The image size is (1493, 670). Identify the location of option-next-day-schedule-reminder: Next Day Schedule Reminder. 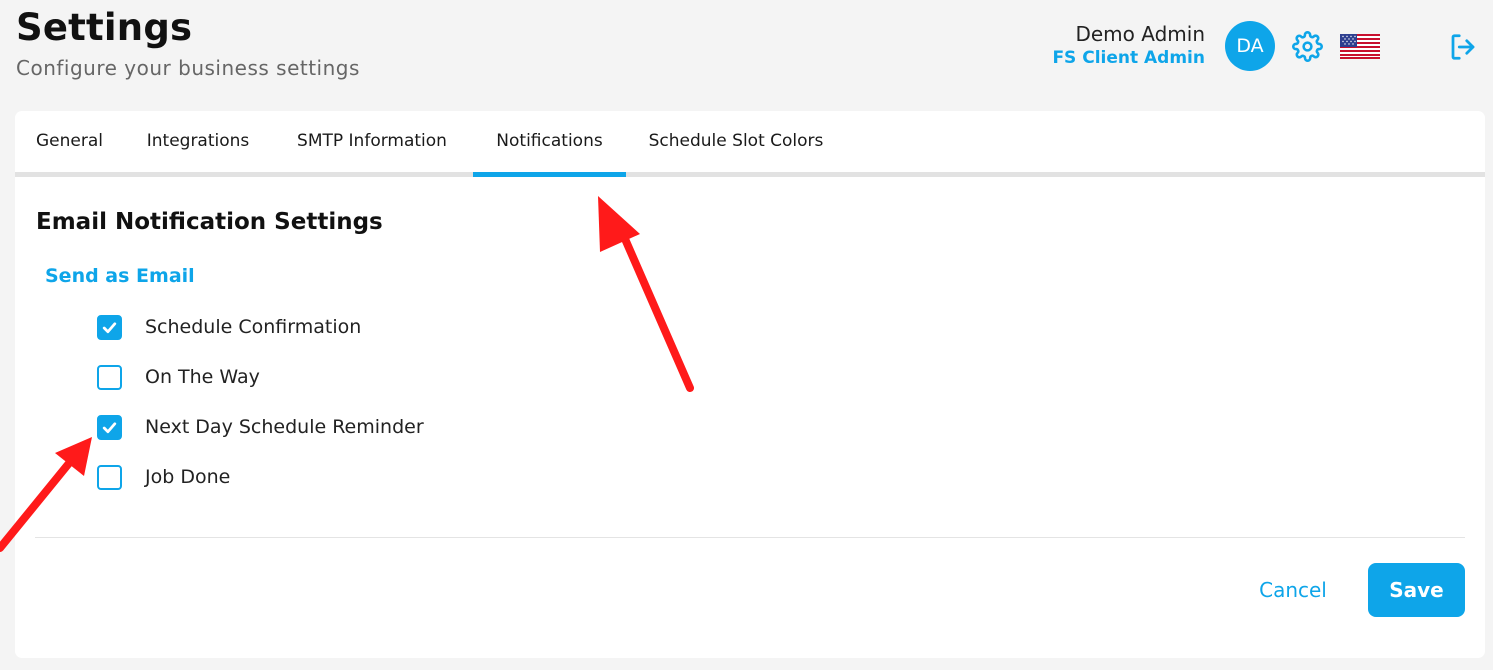
(260, 427).